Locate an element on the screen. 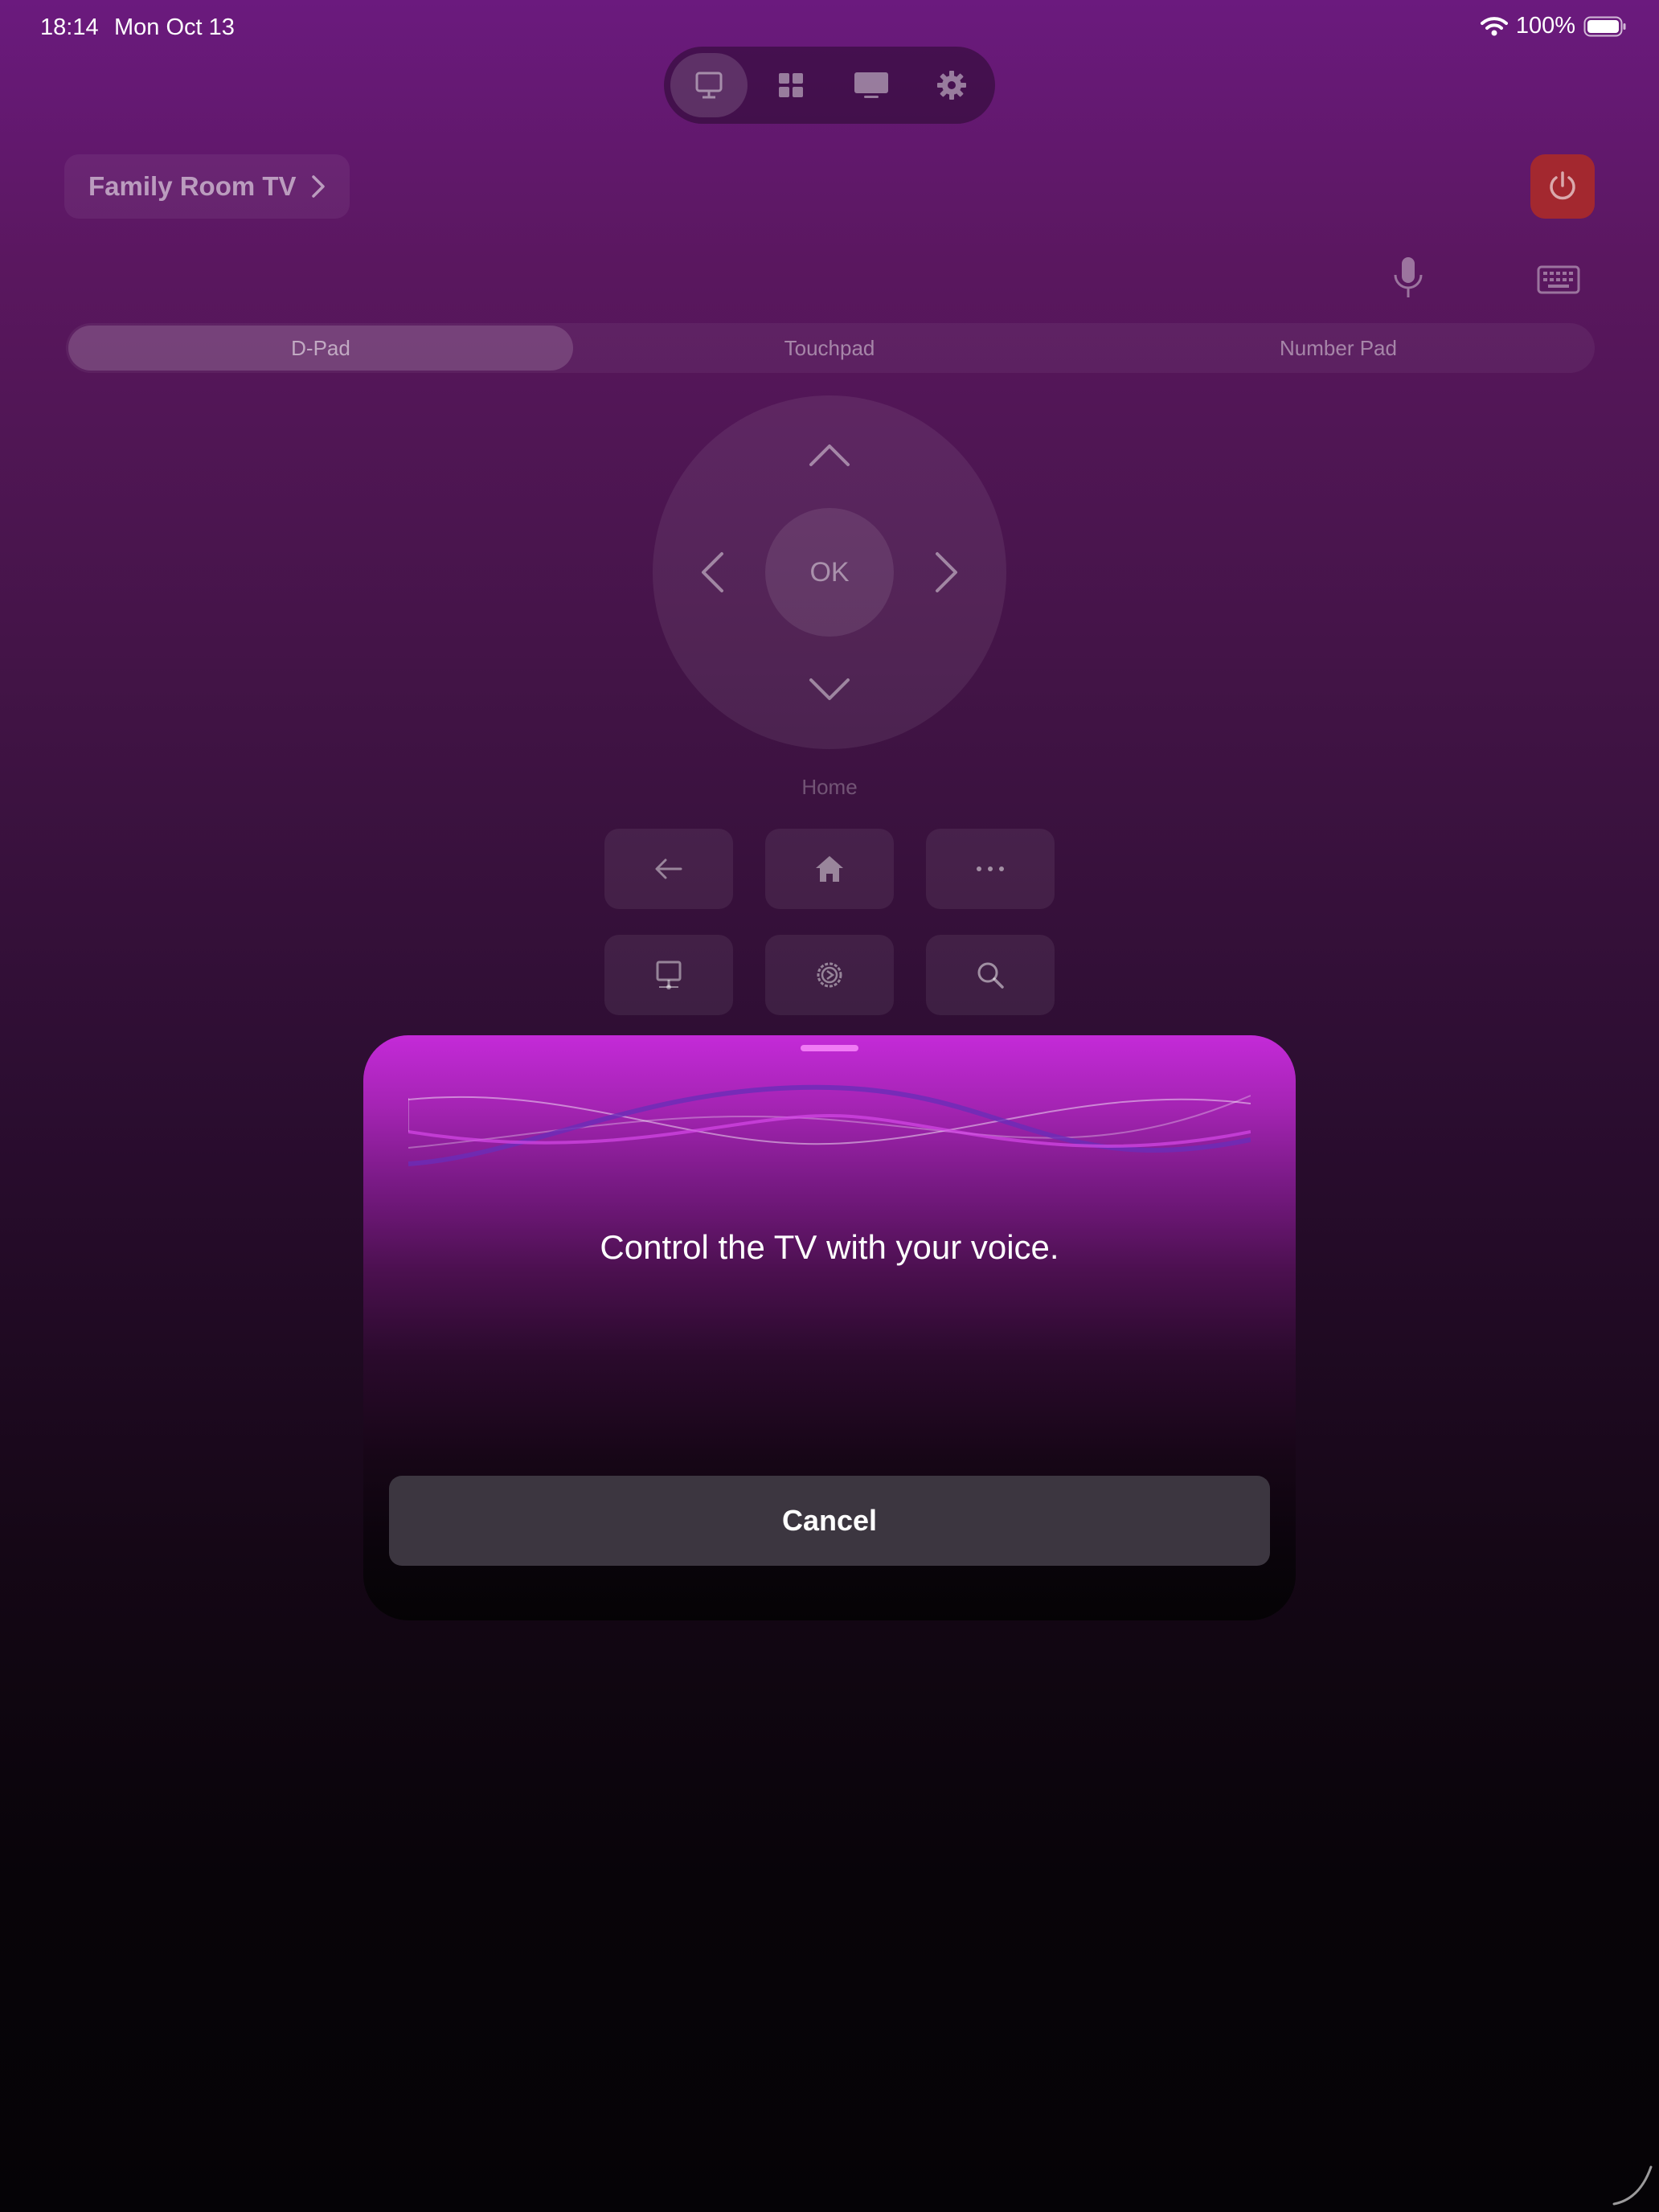 The width and height of the screenshot is (1659, 2212). cancel-button: Cancel is located at coordinates (829, 1521).